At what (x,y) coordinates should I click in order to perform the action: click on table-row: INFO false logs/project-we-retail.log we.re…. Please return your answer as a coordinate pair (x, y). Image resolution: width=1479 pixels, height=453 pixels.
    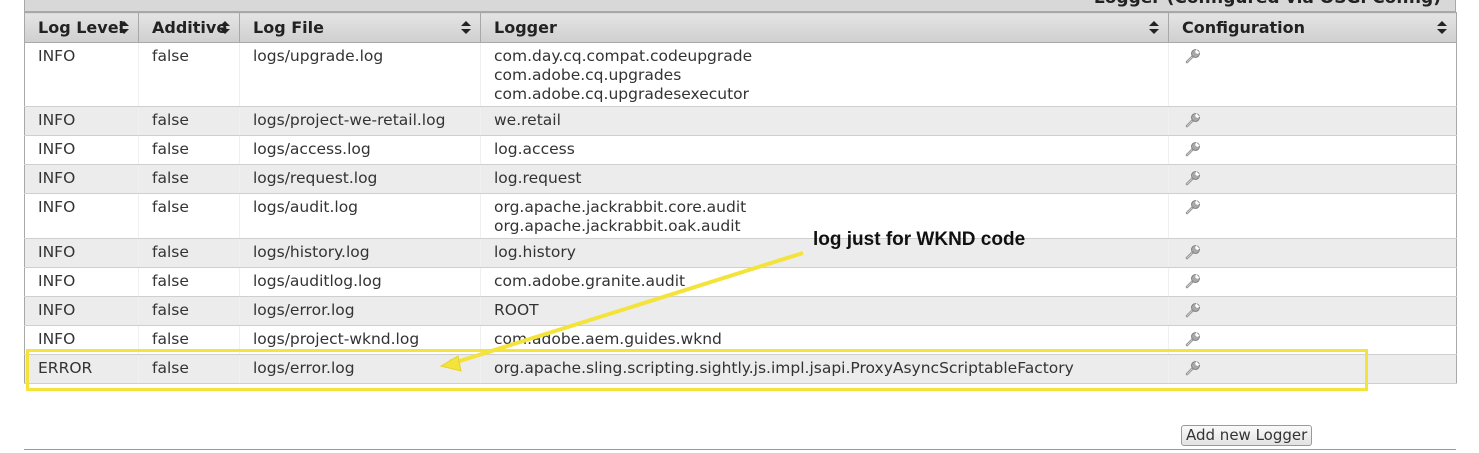
    Looking at the image, I should click on (740, 121).